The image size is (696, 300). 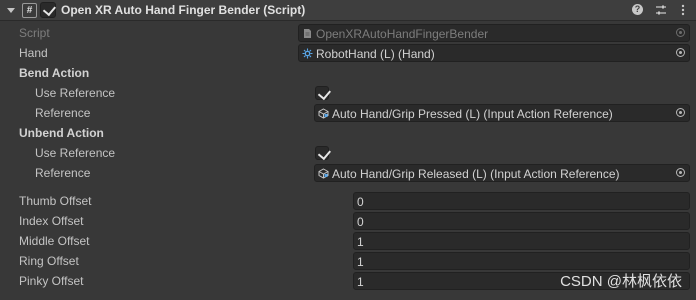 I want to click on middle-offset-label: Middle Offset, so click(x=54, y=241).